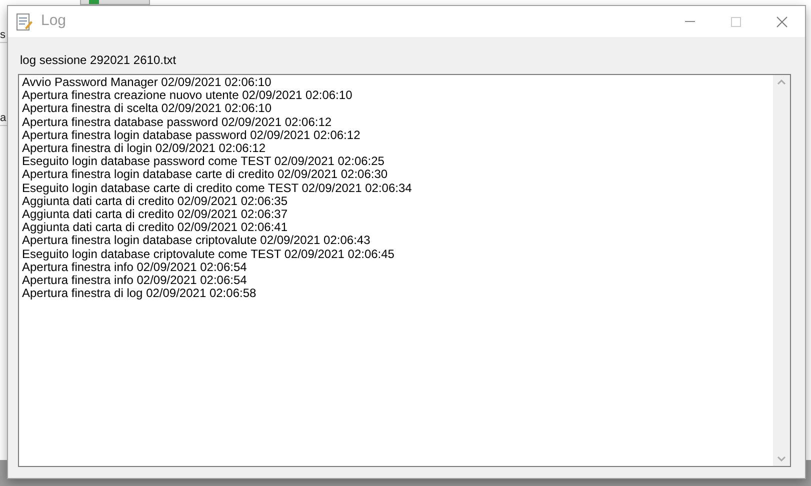 The width and height of the screenshot is (811, 486). Describe the element at coordinates (209, 254) in the screenshot. I see `log-line: Eseguito login database criptovalute come TEST 02/09/2021 02:06:45` at that location.